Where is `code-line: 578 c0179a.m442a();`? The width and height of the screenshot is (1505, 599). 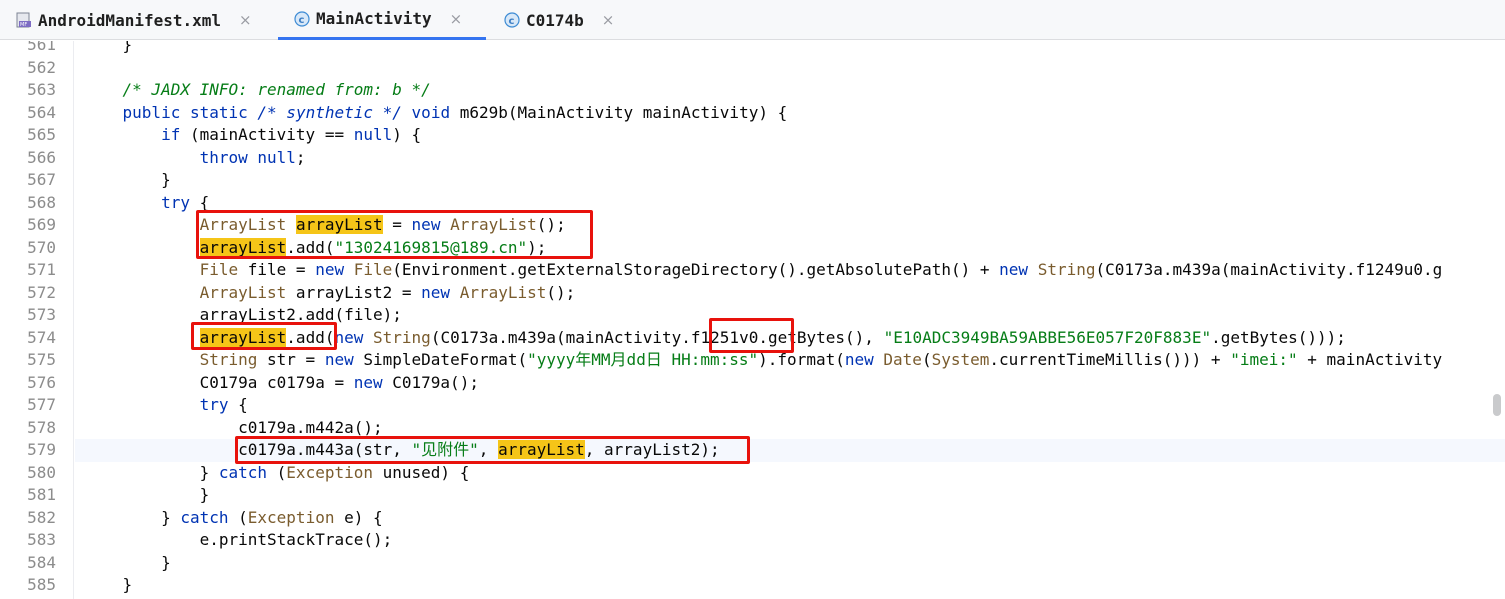
code-line: 578 c0179a.m442a(); is located at coordinates (752, 428).